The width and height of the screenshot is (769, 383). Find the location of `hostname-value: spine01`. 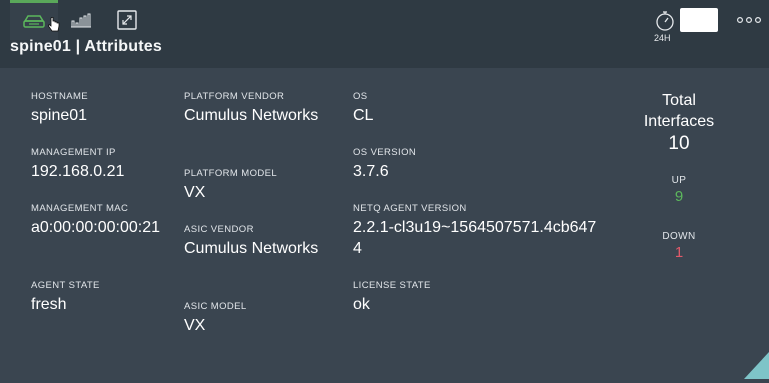

hostname-value: spine01 is located at coordinates (59, 115).